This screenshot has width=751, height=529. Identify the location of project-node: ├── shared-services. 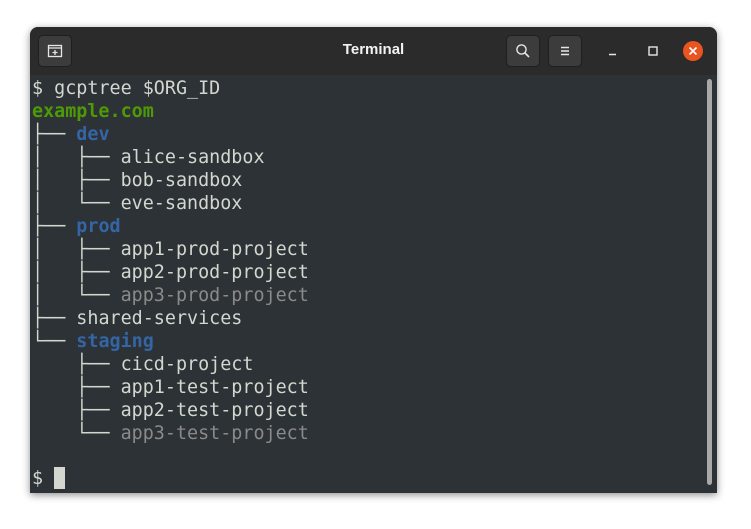
(137, 318).